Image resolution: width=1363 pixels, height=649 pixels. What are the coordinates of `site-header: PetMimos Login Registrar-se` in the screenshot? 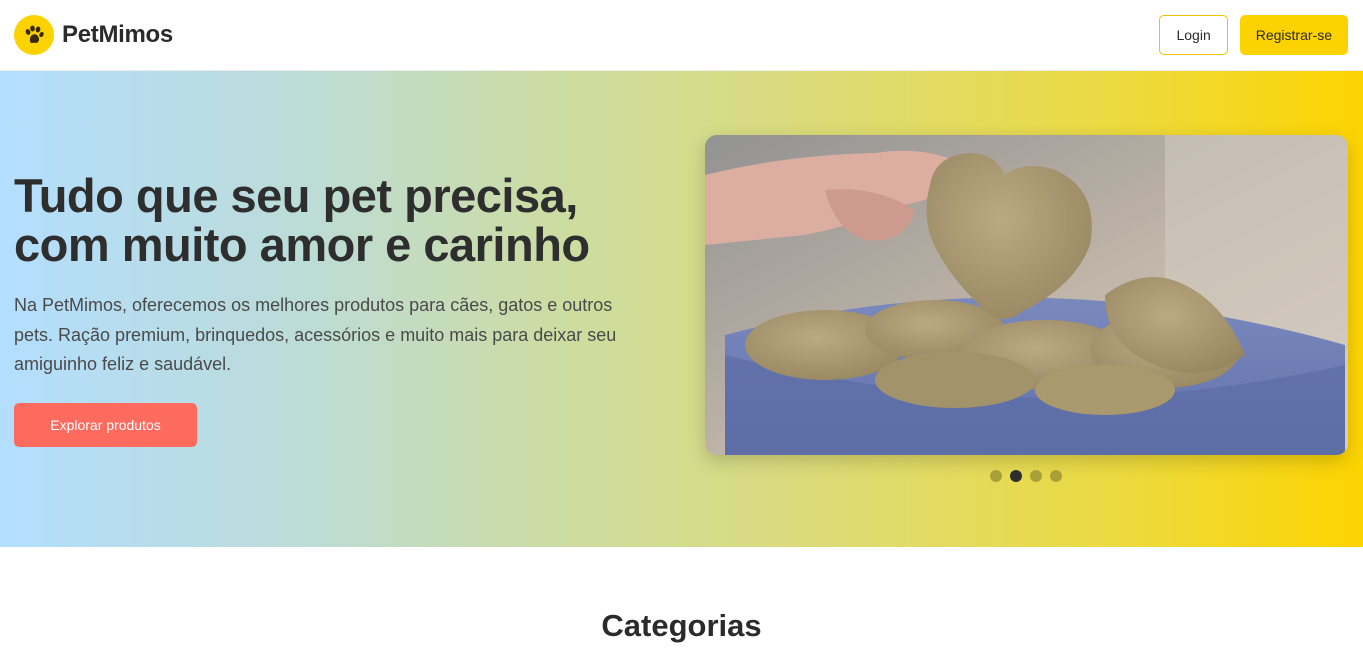 It's located at (681, 35).